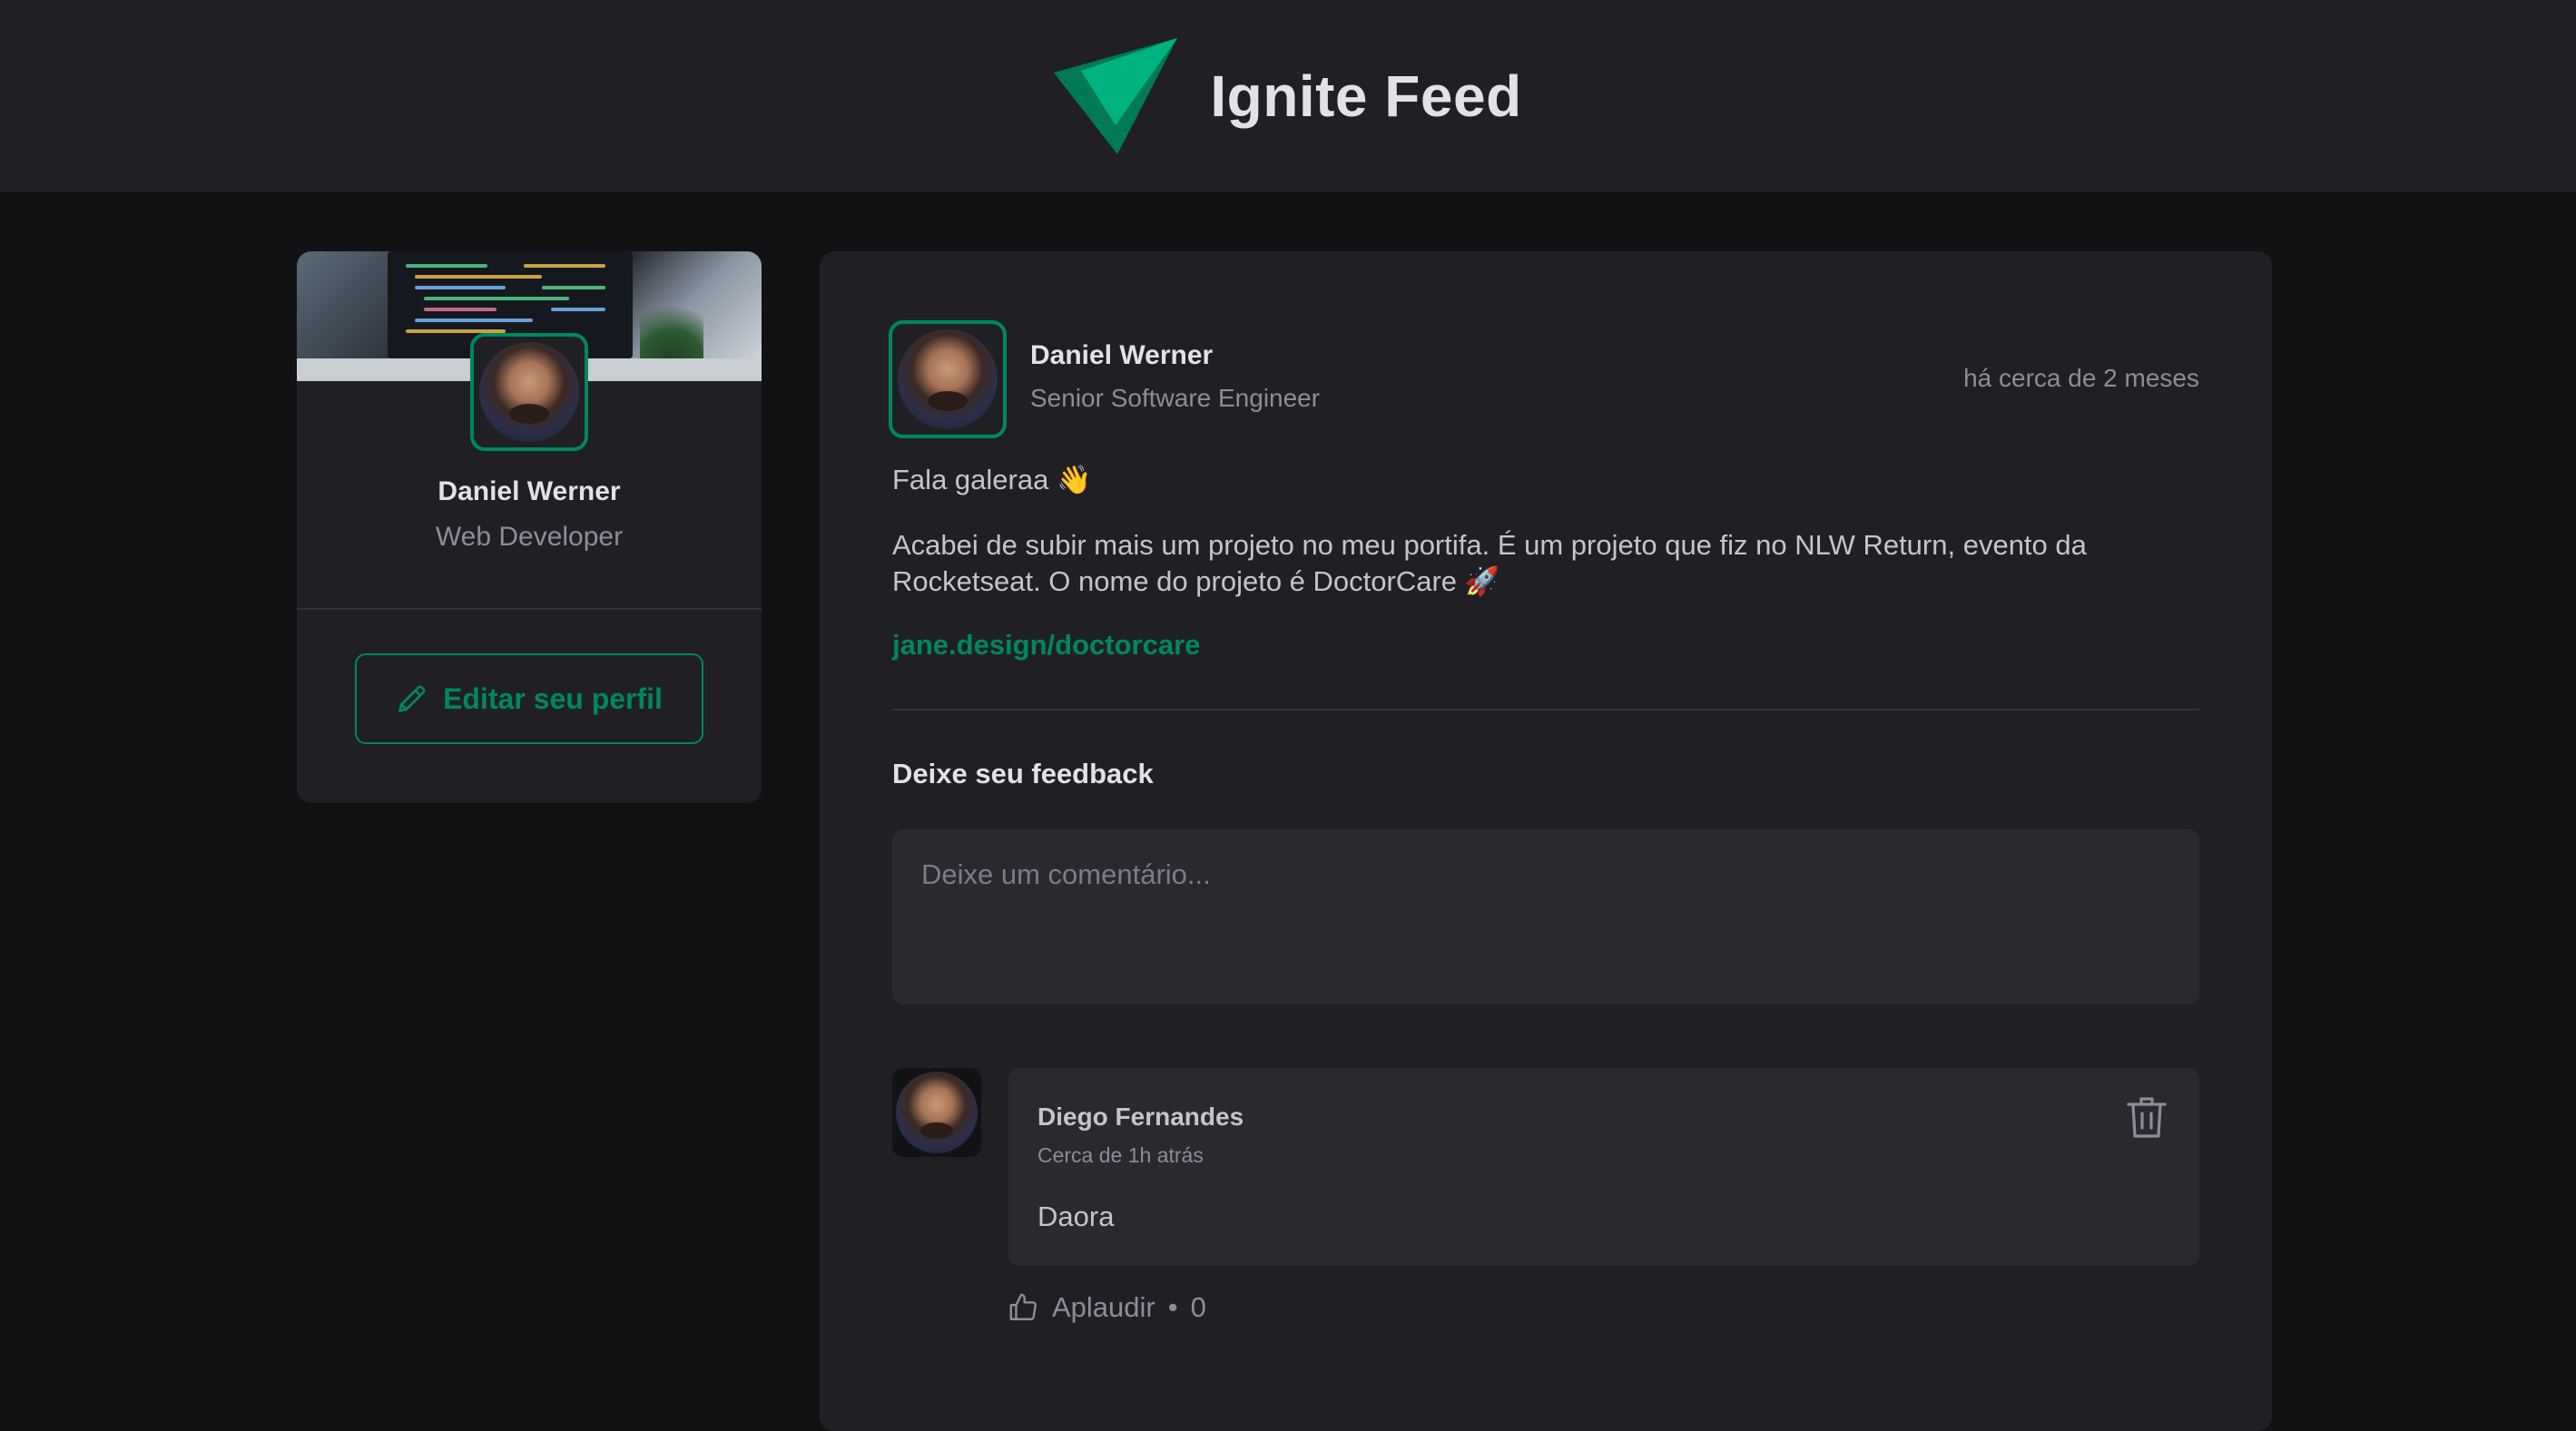  What do you see at coordinates (1120, 1155) in the screenshot?
I see `comment-timestamp: Cerca de 1h atrás` at bounding box center [1120, 1155].